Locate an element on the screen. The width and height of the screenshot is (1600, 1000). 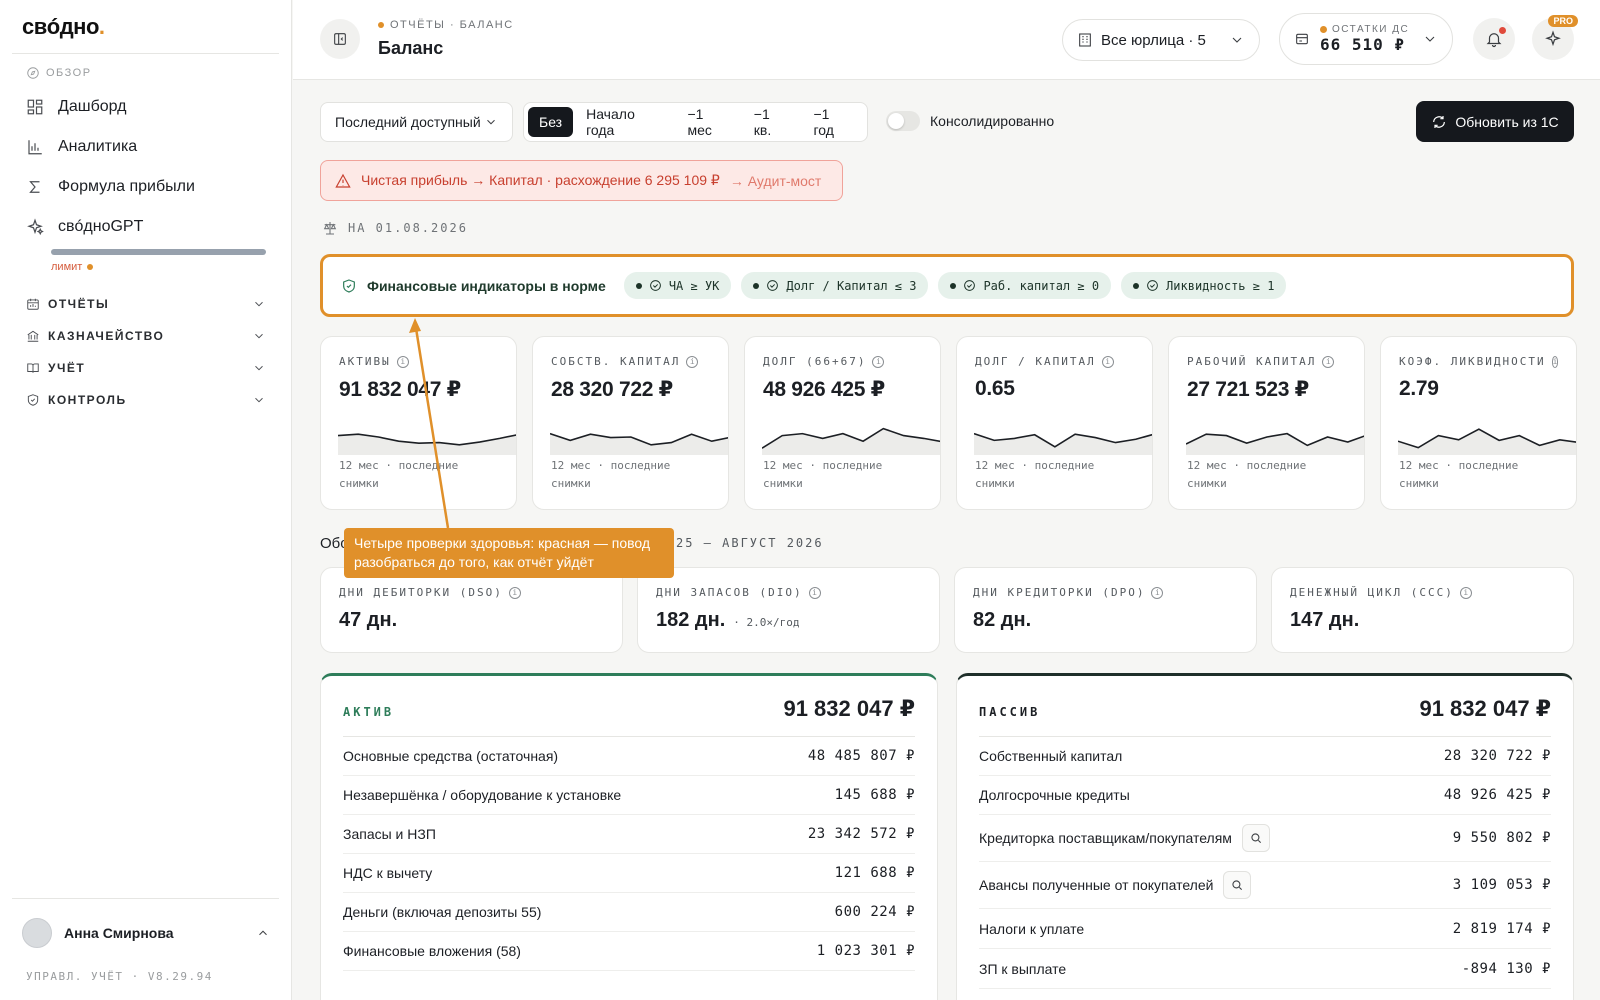
sidebar-group-control: КОНТРОЛЬ is located at coordinates (146, 400).